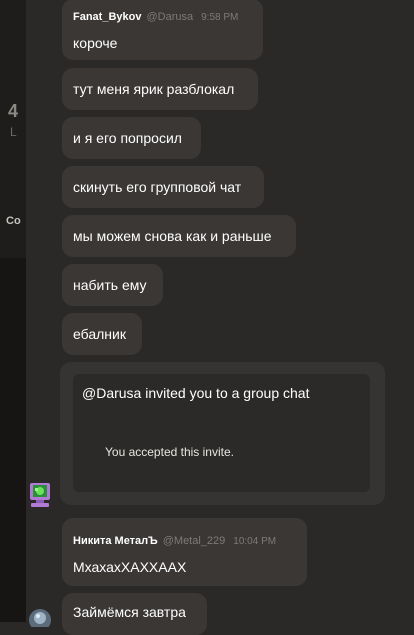 The width and height of the screenshot is (414, 635). I want to click on message-bubble: Займёмся завтра, so click(134, 614).